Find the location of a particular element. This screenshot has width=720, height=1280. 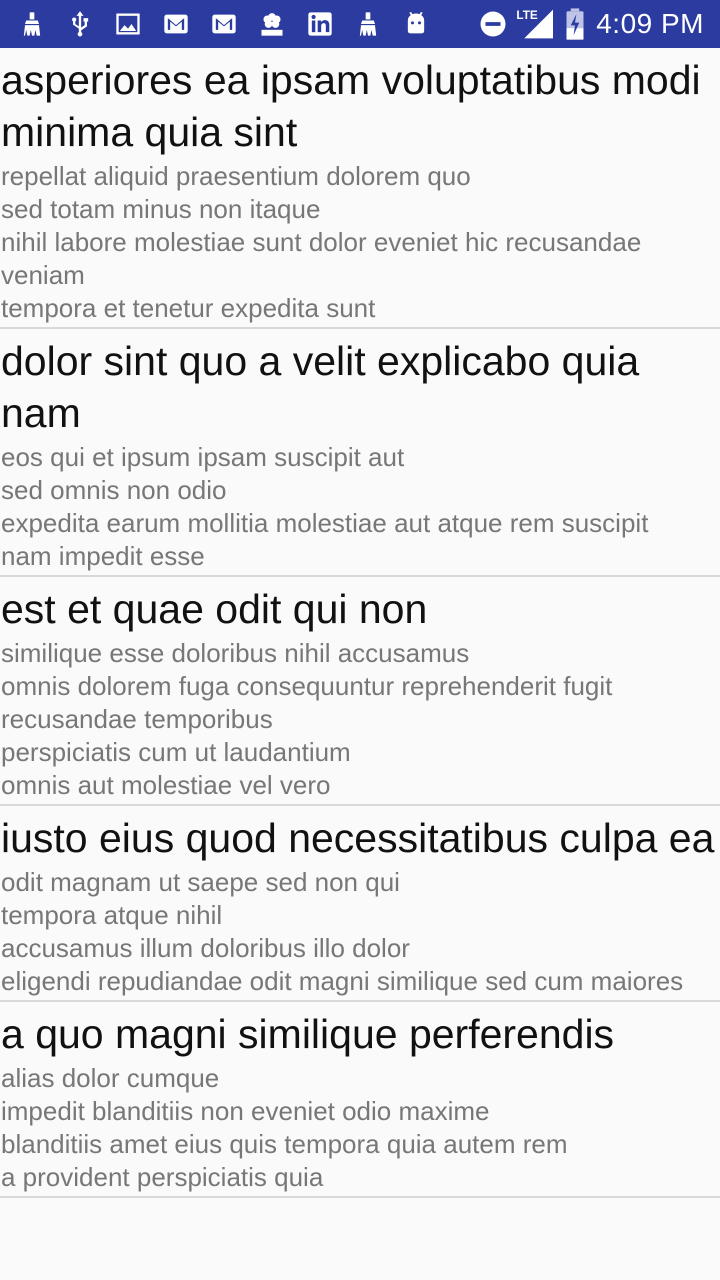

image-icon is located at coordinates (128, 24).